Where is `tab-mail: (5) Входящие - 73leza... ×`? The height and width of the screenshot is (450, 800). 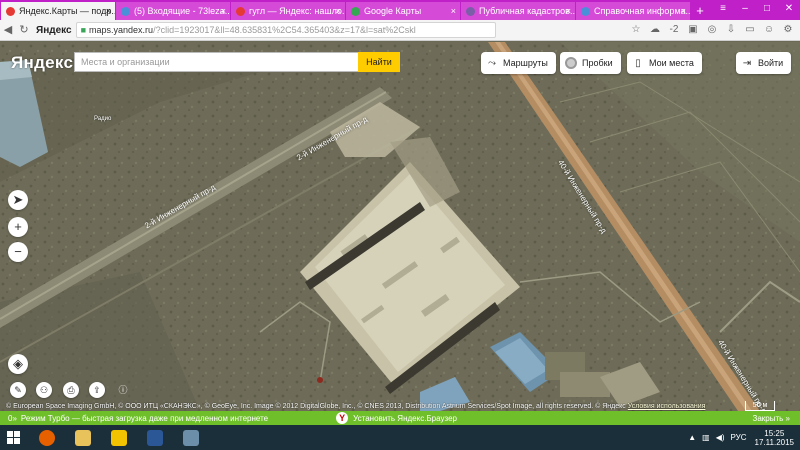 tab-mail: (5) Входящие - 73leza... × is located at coordinates (173, 11).